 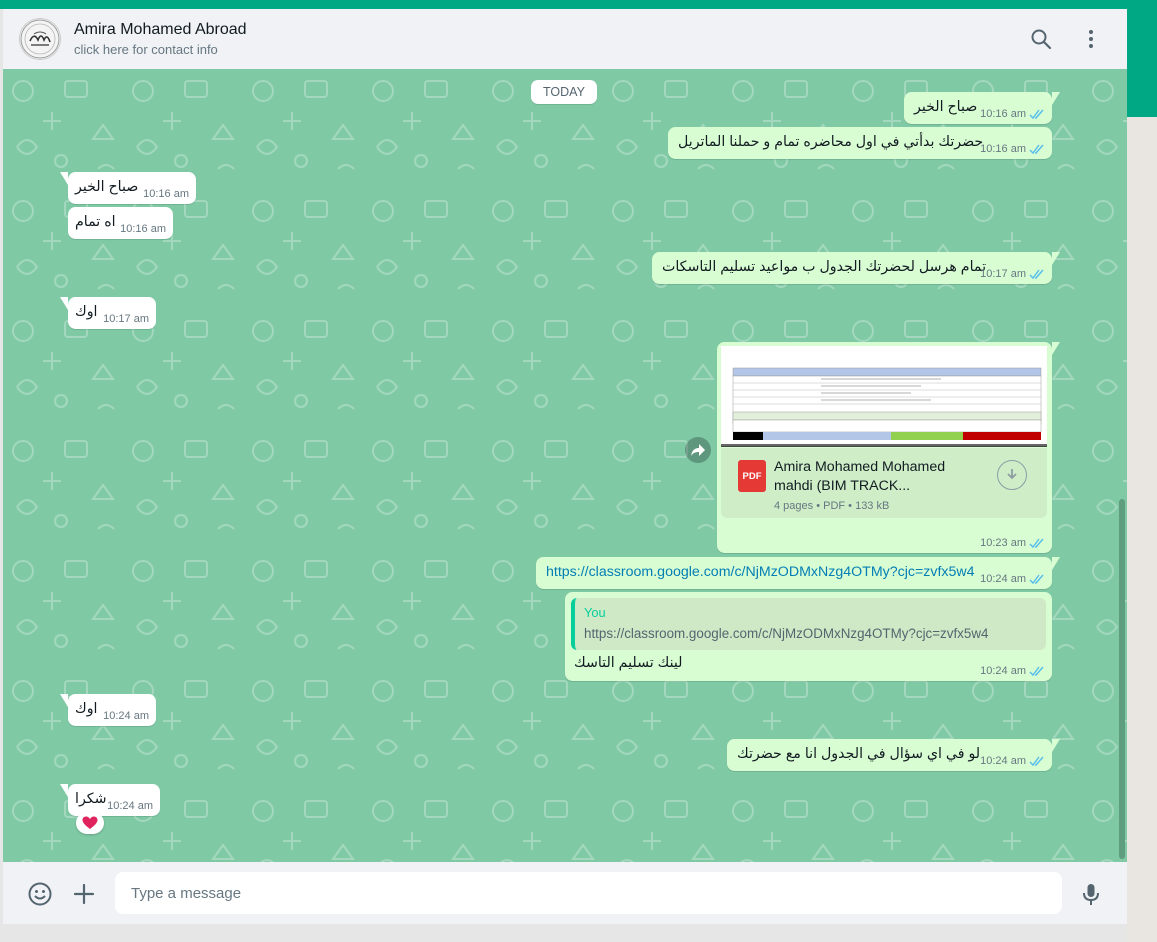 I want to click on message-text: لو في اي سؤال في الجدول انا مع حضرتك, so click(x=859, y=754).